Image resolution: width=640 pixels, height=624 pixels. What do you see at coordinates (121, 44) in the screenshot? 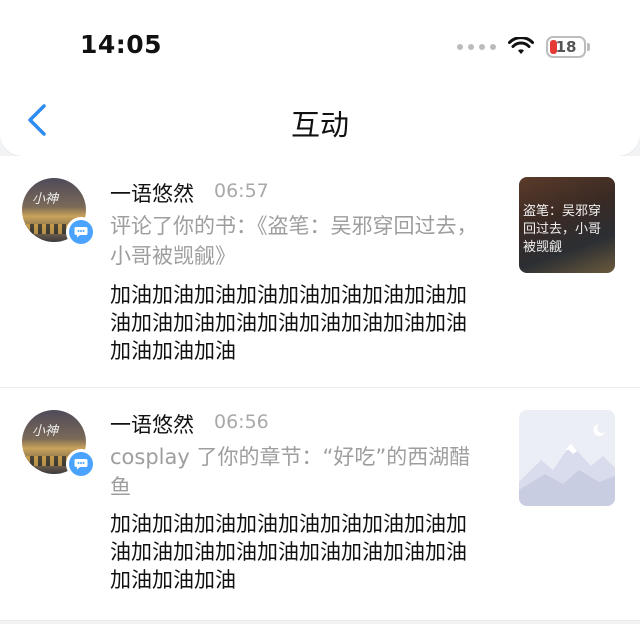
I see `status-time: 14:05` at bounding box center [121, 44].